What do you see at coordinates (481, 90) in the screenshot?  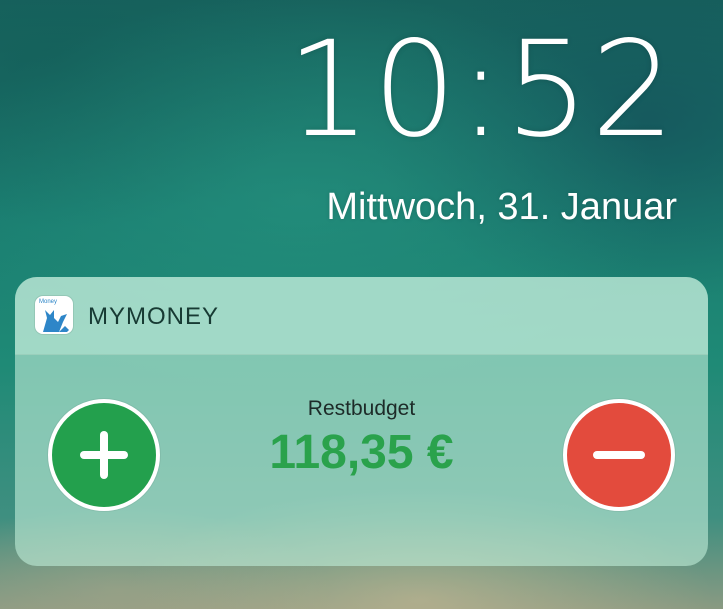 I see `lockscreen-clock: 10:52` at bounding box center [481, 90].